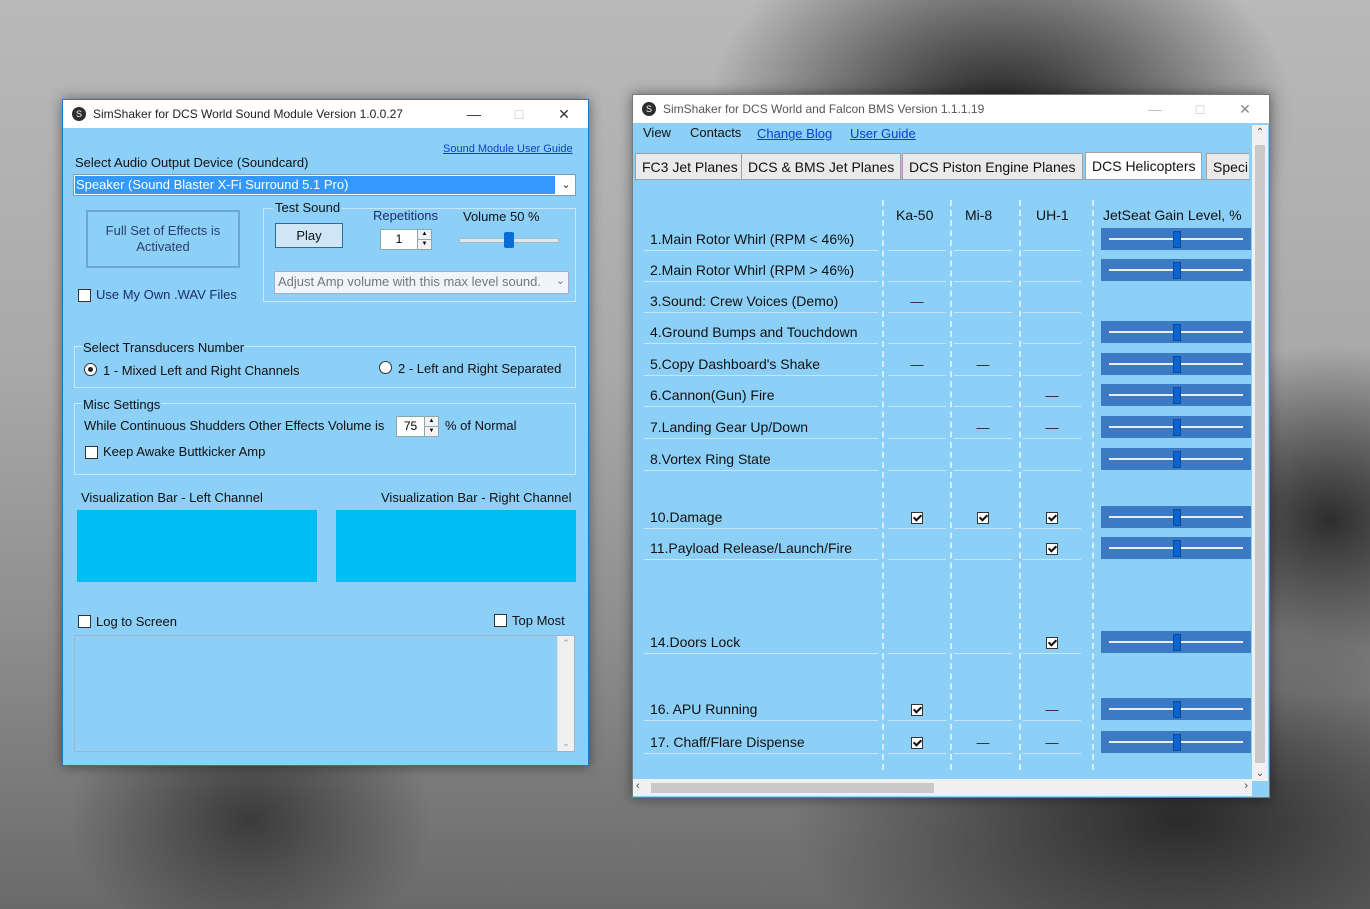 Image resolution: width=1370 pixels, height=909 pixels. Describe the element at coordinates (1227, 167) in the screenshot. I see `tab-special: Speci` at that location.